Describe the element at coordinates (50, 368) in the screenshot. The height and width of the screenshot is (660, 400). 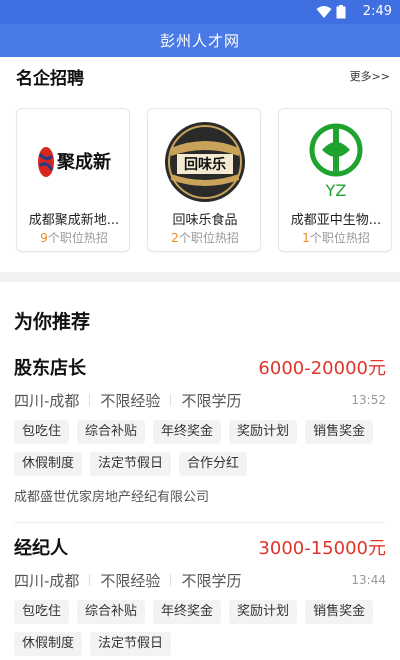
I see `job-title: 股东店长` at that location.